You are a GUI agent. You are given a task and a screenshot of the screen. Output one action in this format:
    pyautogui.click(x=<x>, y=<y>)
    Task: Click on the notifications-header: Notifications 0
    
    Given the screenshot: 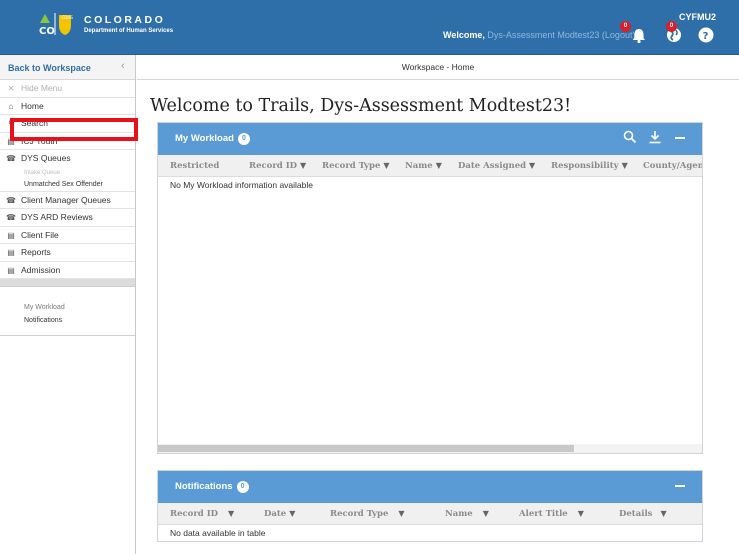 What is the action you would take?
    pyautogui.click(x=430, y=487)
    